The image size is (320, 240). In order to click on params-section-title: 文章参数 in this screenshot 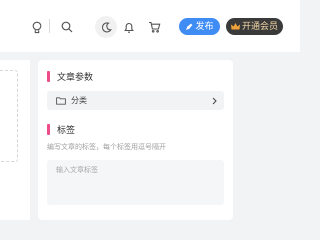, I will do `click(70, 76)`.